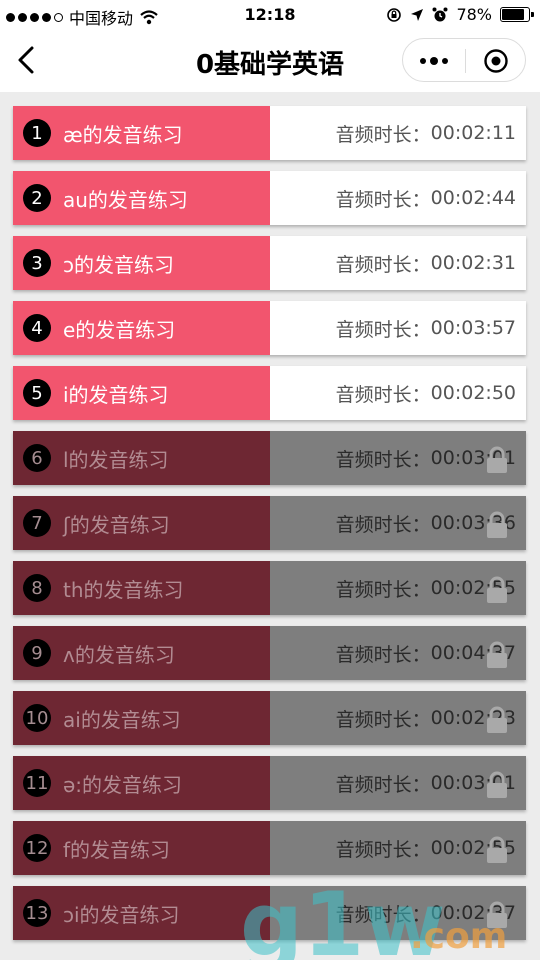  What do you see at coordinates (116, 394) in the screenshot?
I see `lesson-name: i的发音练习` at bounding box center [116, 394].